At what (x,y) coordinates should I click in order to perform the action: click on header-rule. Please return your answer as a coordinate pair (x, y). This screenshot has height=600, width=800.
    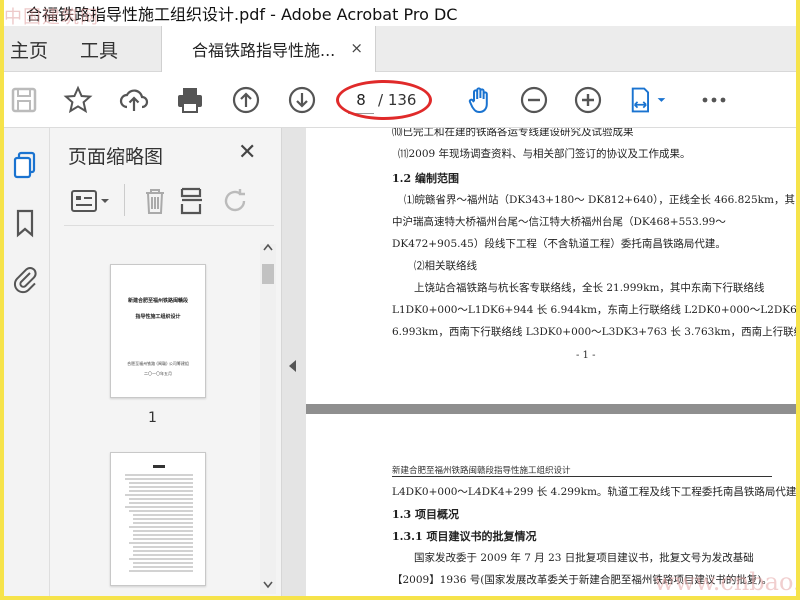
    Looking at the image, I should click on (582, 476).